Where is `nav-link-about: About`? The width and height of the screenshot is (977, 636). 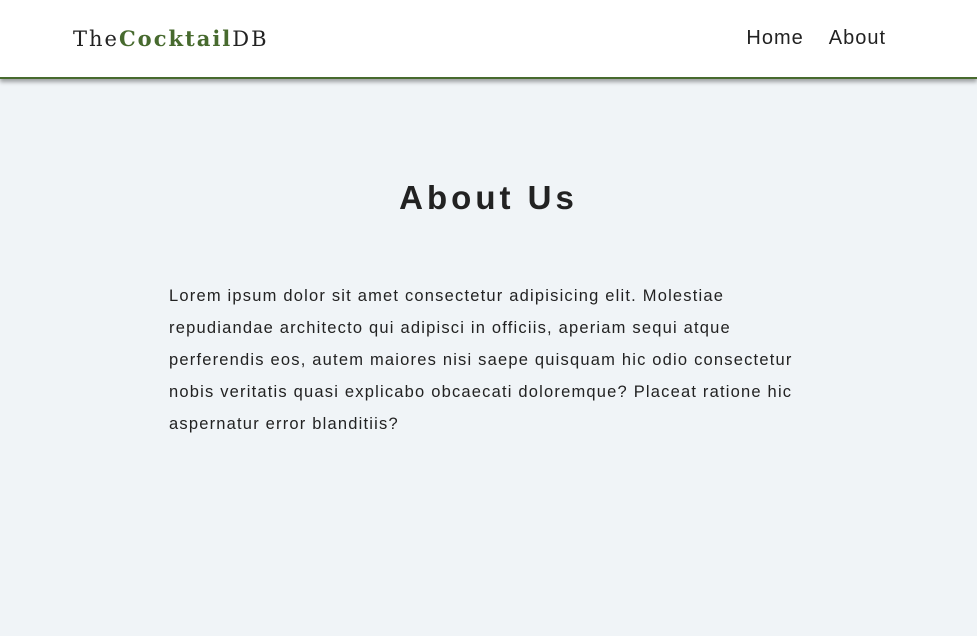 nav-link-about: About is located at coordinates (857, 38).